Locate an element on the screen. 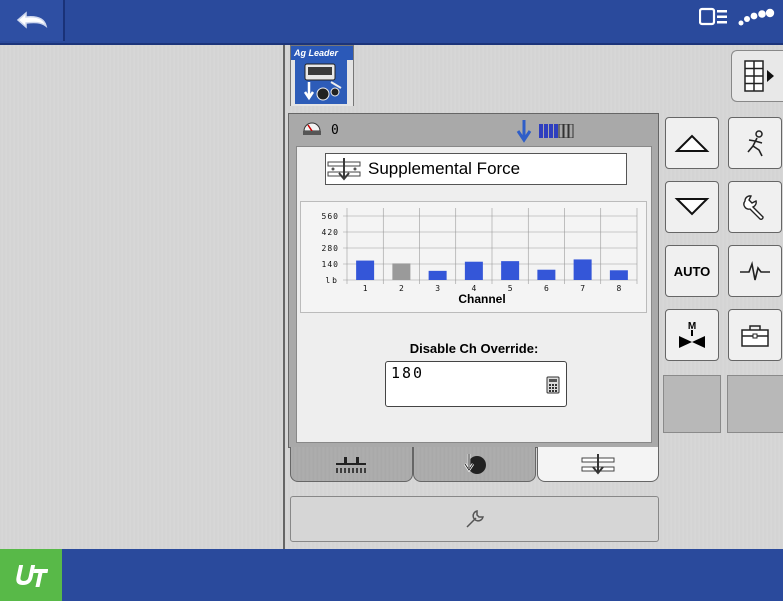 The image size is (783, 601). force-chart: 140 280 420 560 lb 1 2 3 4 5 6 7 8 Channel is located at coordinates (473, 257).